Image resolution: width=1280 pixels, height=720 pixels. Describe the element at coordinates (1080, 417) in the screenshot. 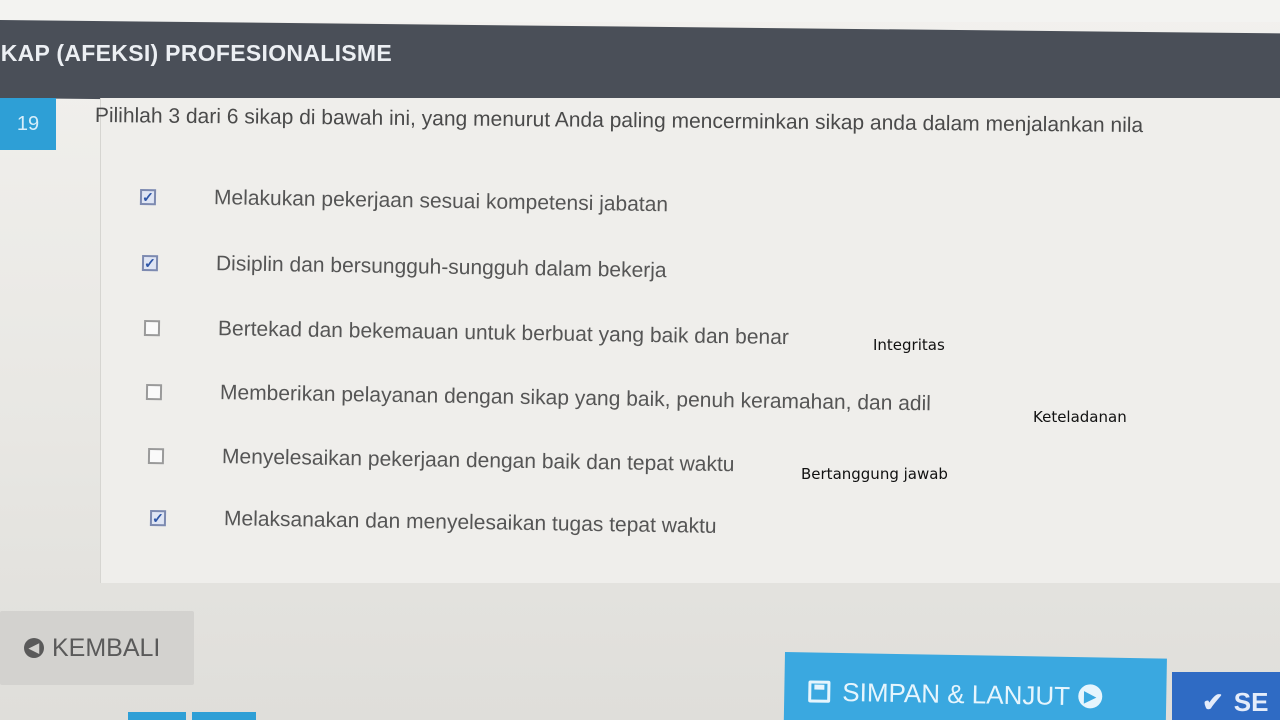

I see `annotation-label: Keteladanan` at that location.